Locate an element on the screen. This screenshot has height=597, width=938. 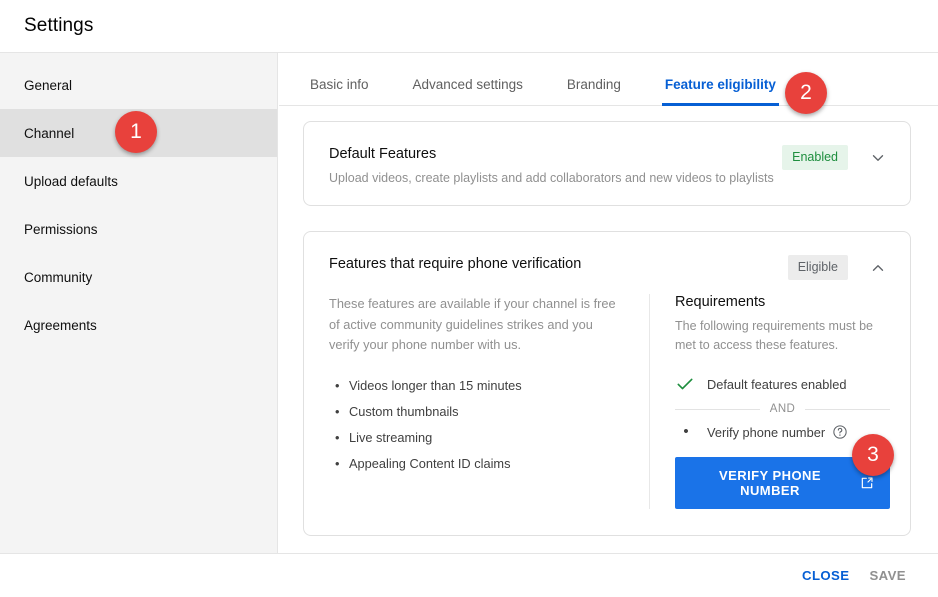
sidebar-item-permissions: Permissions is located at coordinates (138, 229).